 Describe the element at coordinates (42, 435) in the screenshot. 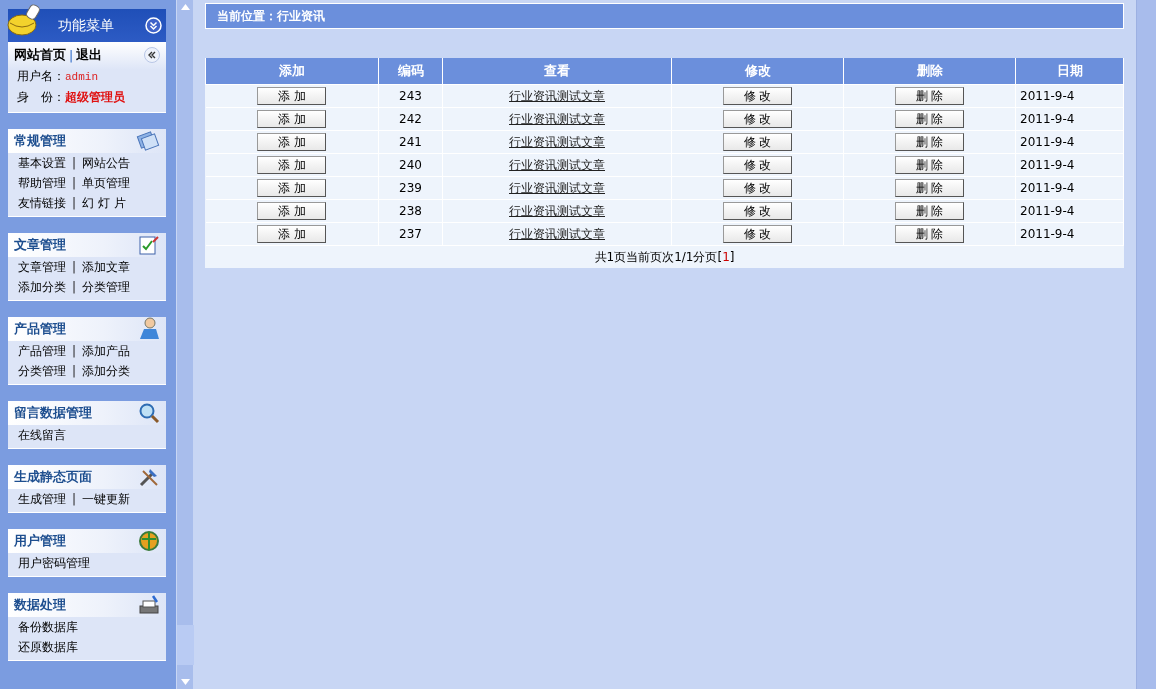

I see `menu-link: 在线留言` at that location.